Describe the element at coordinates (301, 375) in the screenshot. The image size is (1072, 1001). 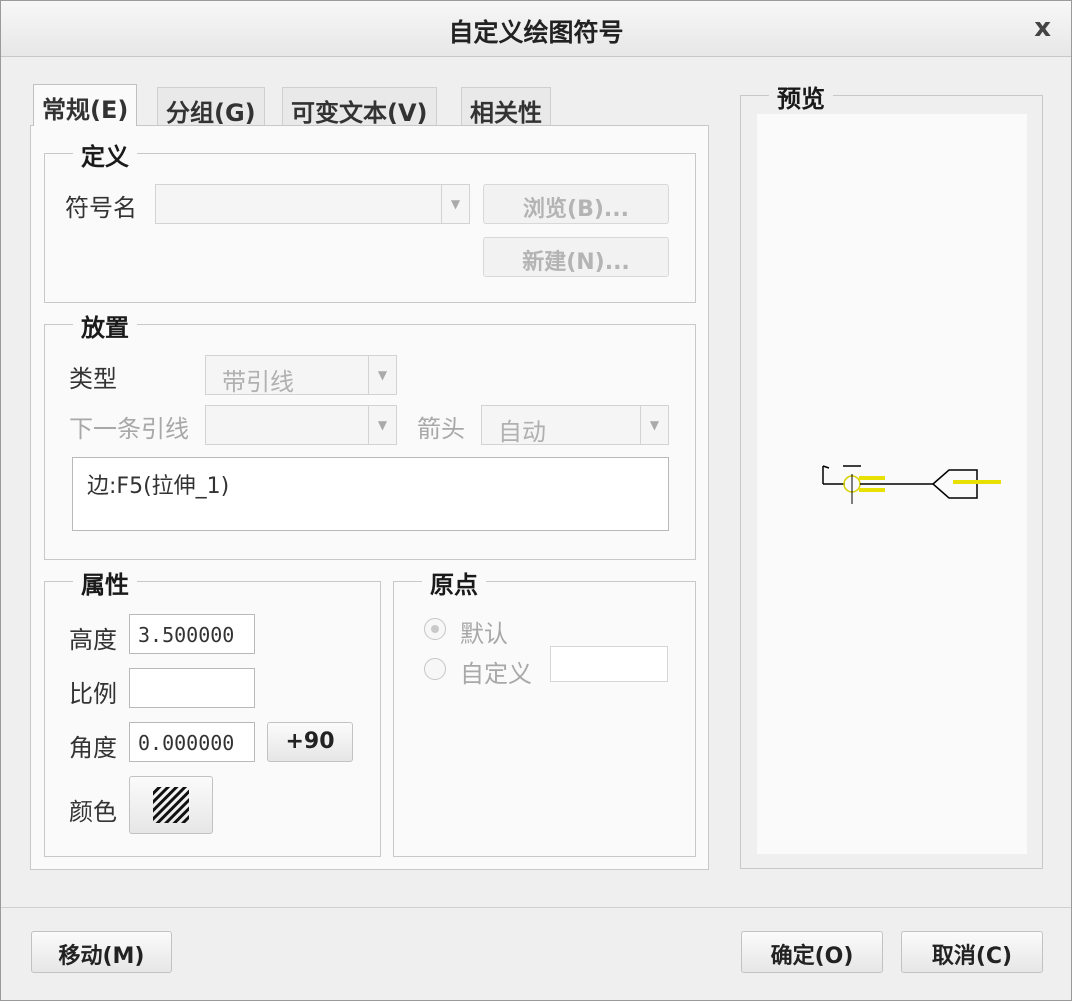
I see `type-combo: 带引线 ▼` at that location.